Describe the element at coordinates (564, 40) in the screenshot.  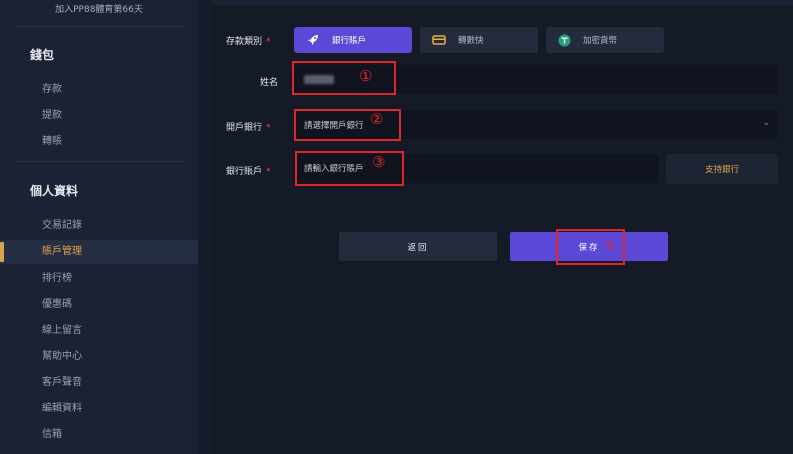
I see `tether-icon` at that location.